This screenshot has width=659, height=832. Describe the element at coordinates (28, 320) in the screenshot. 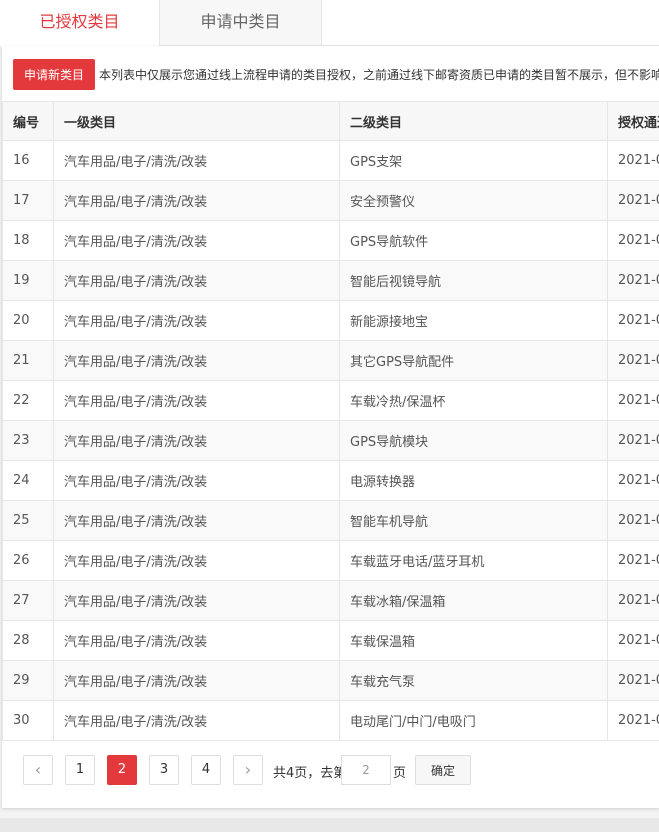

I see `cell-id: 20` at that location.